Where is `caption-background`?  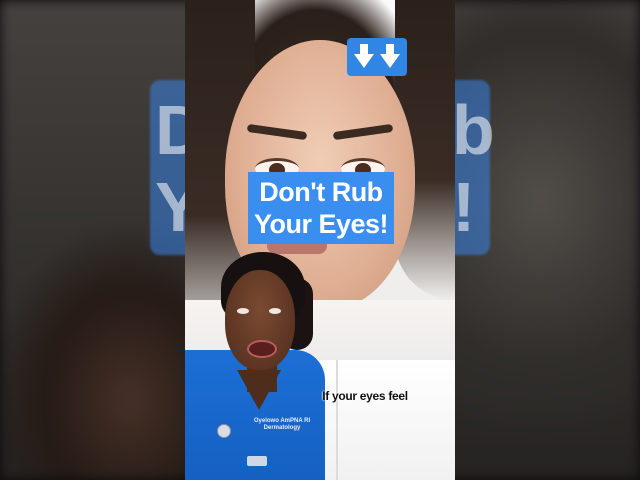
caption-background is located at coordinates (383, 420).